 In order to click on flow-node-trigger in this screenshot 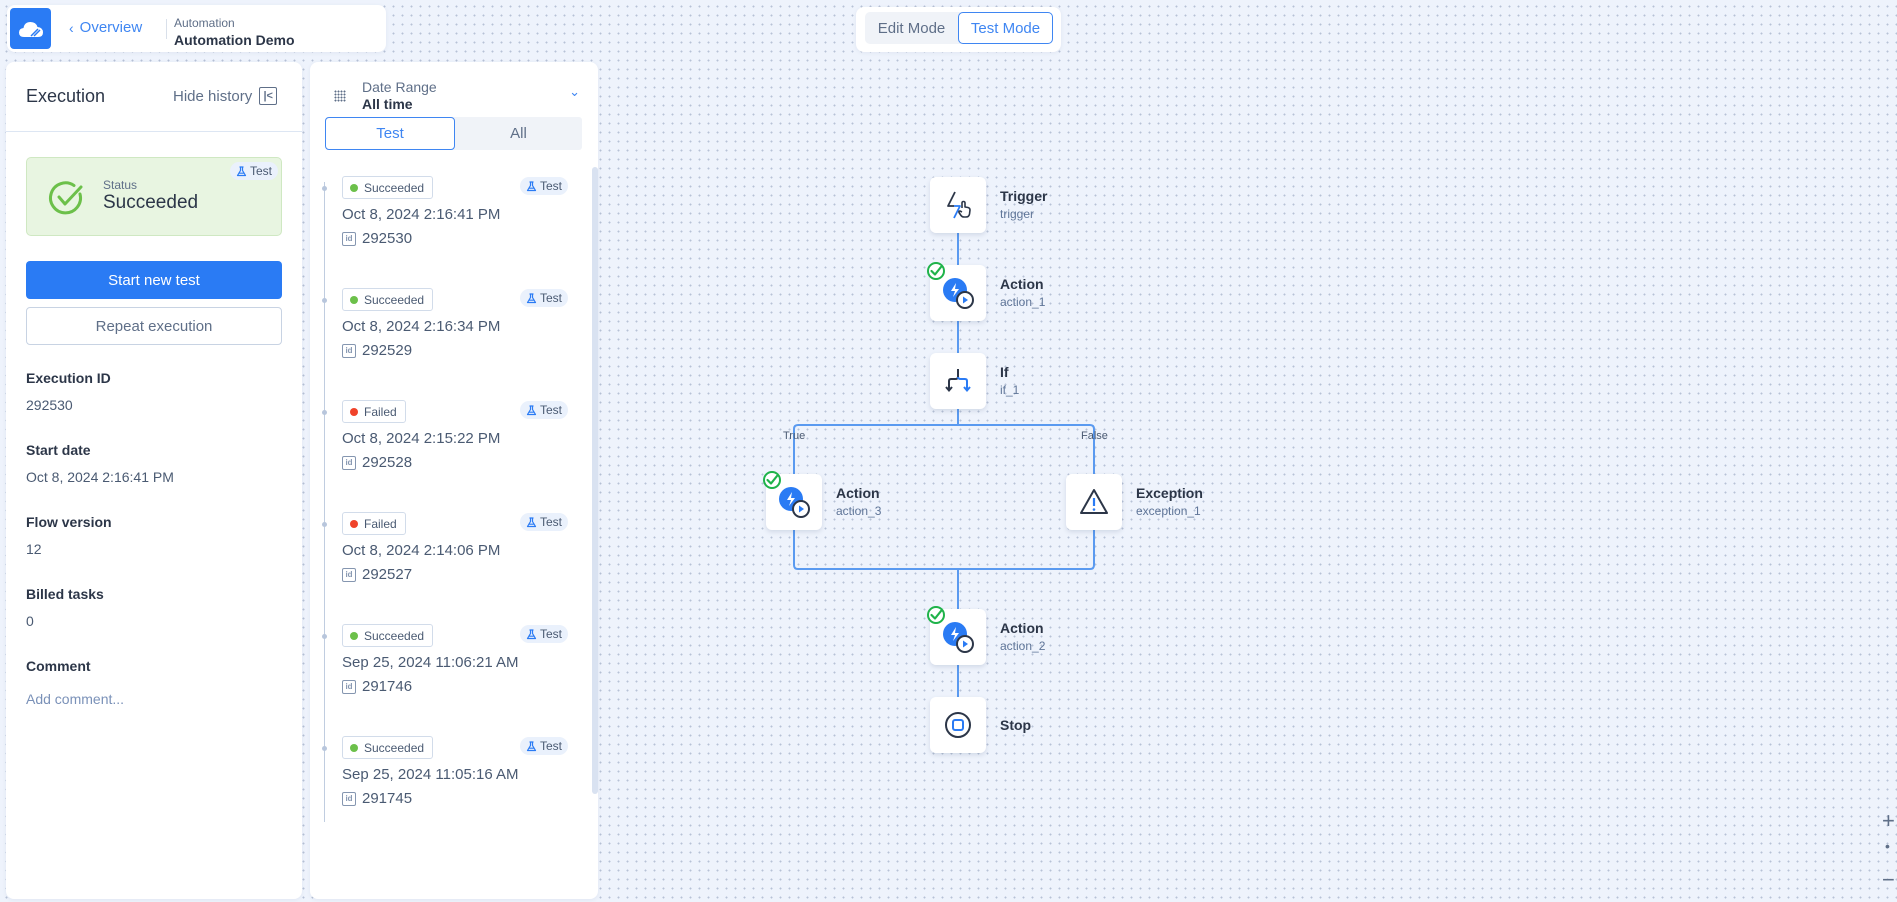, I will do `click(958, 205)`.